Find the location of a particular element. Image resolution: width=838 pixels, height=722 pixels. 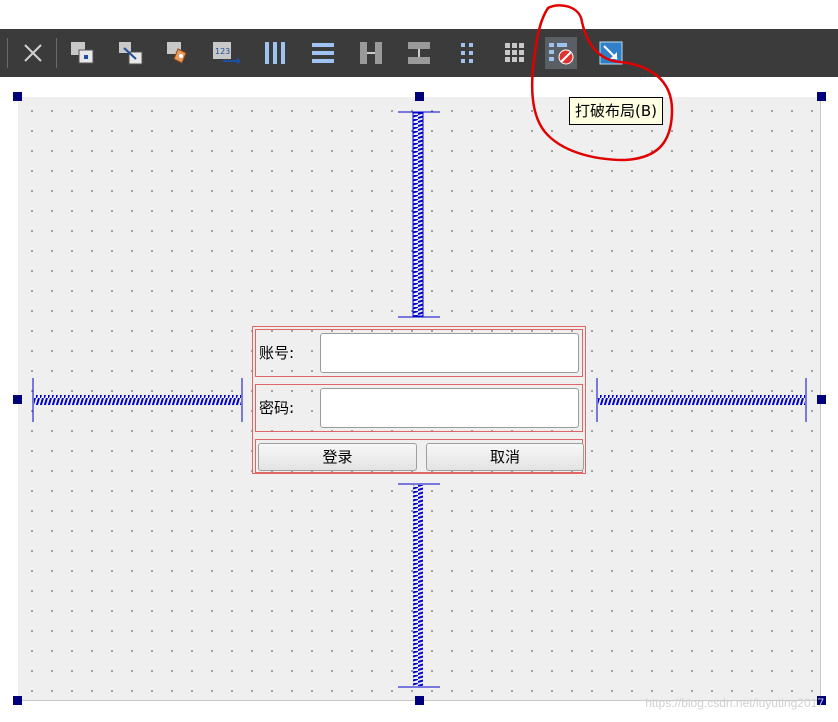

button-row-layout: 登录 取消 is located at coordinates (419, 456).